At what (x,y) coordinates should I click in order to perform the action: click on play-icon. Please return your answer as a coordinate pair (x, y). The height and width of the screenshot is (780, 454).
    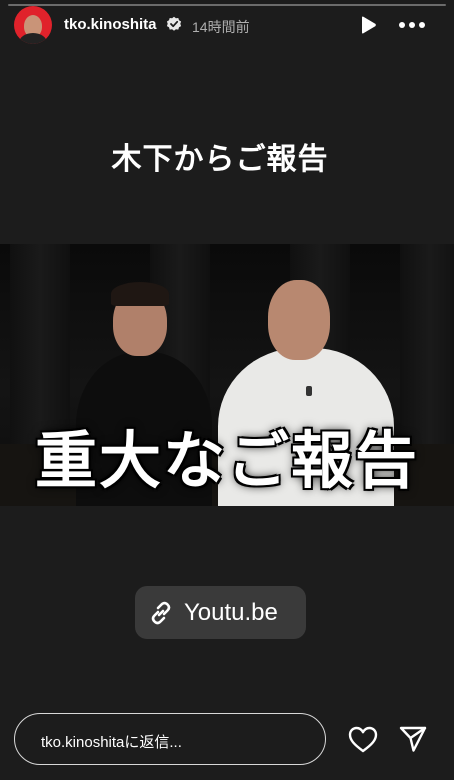
    Looking at the image, I should click on (368, 25).